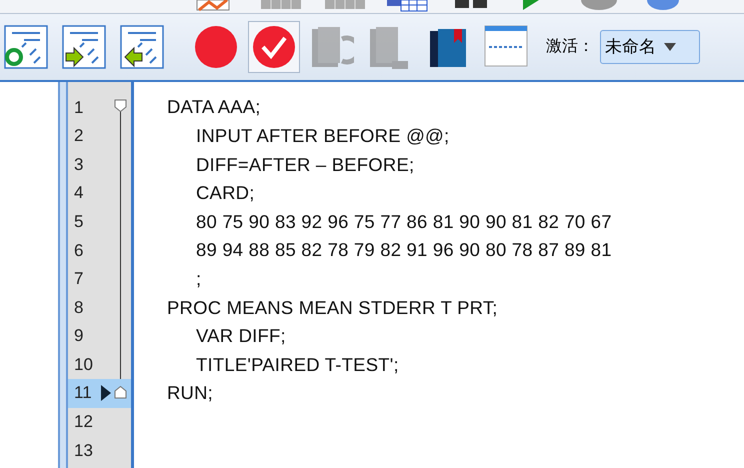  I want to click on line-number: 11, so click(83, 393).